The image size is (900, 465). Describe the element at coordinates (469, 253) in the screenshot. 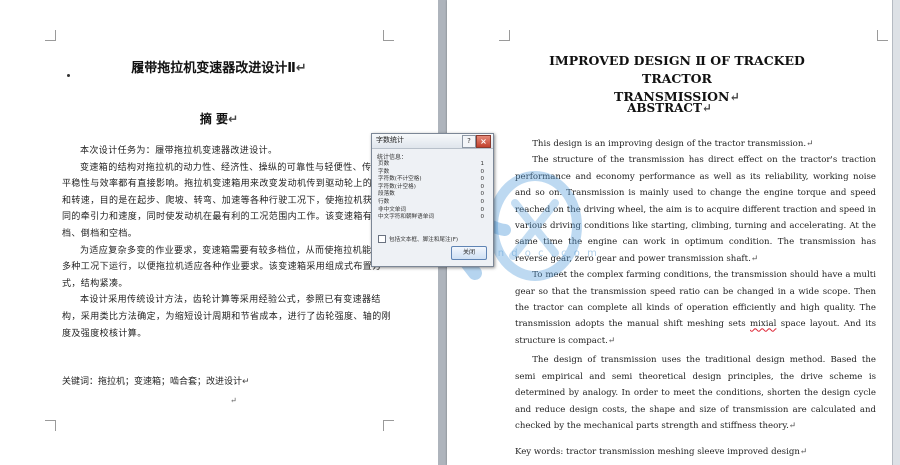

I see `close-button: 关闭` at that location.